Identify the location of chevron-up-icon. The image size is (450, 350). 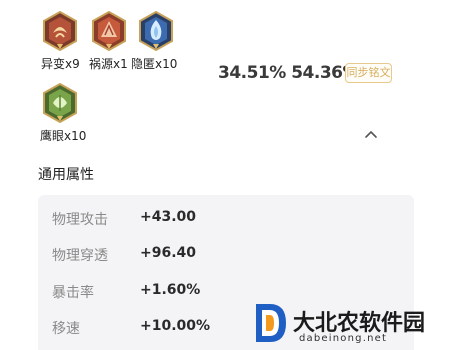
(371, 134).